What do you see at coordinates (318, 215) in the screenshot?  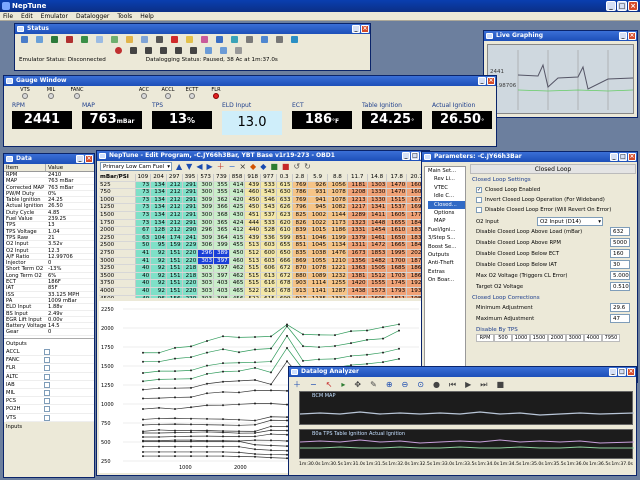 I see `fuel-cell: 1002` at bounding box center [318, 215].